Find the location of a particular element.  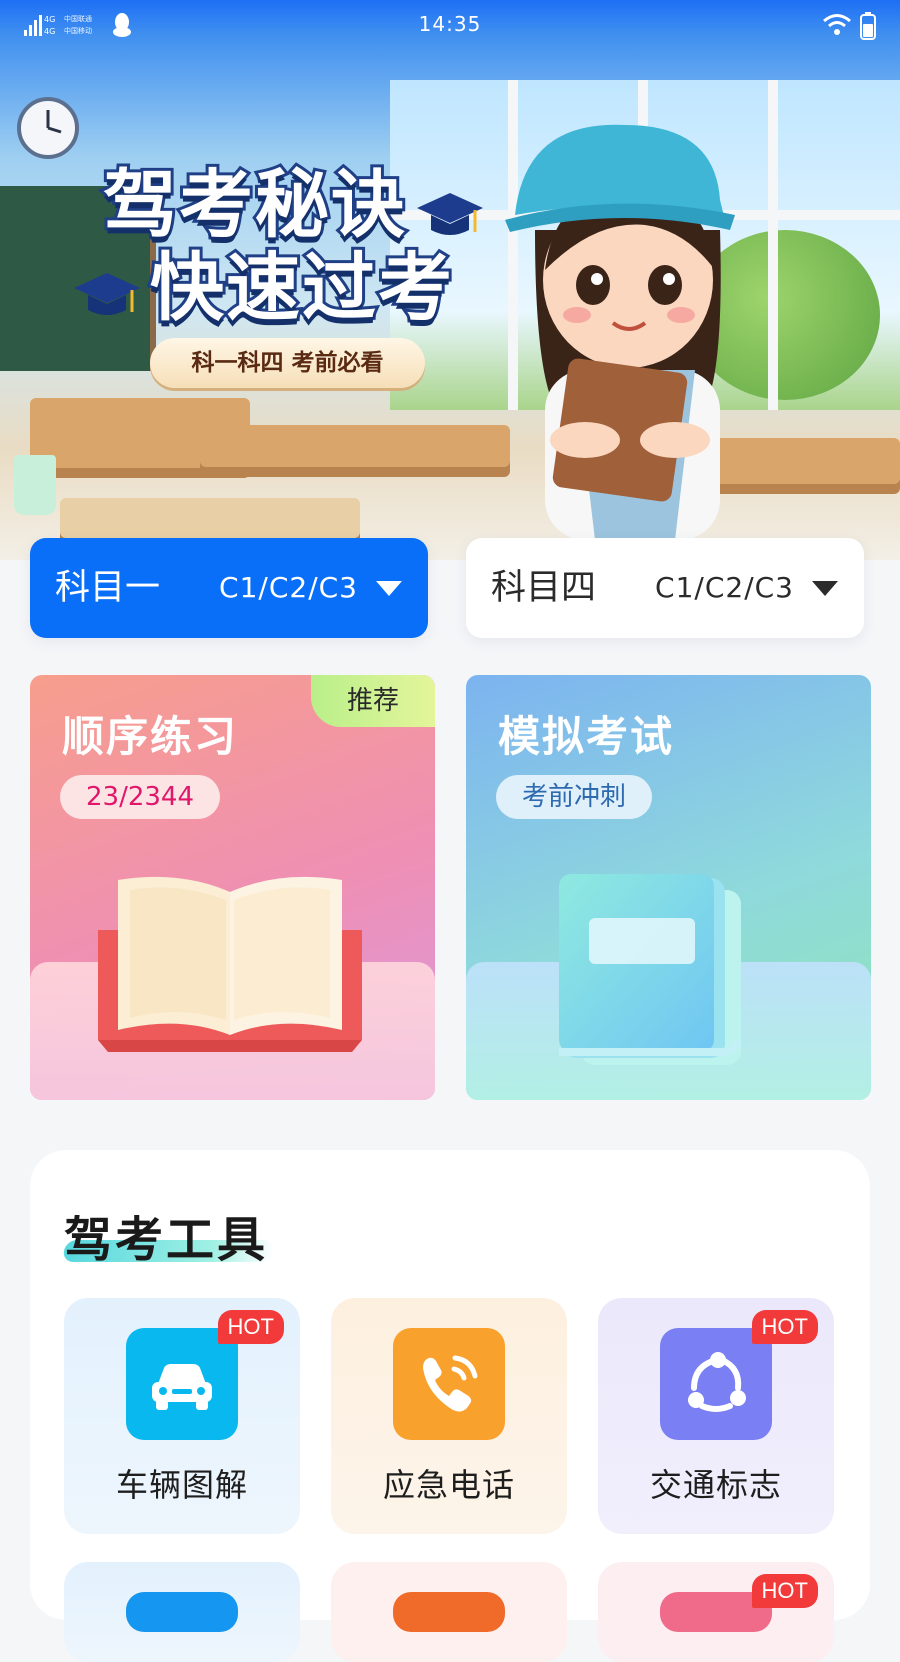

card-title: 模拟考试 is located at coordinates (586, 736).